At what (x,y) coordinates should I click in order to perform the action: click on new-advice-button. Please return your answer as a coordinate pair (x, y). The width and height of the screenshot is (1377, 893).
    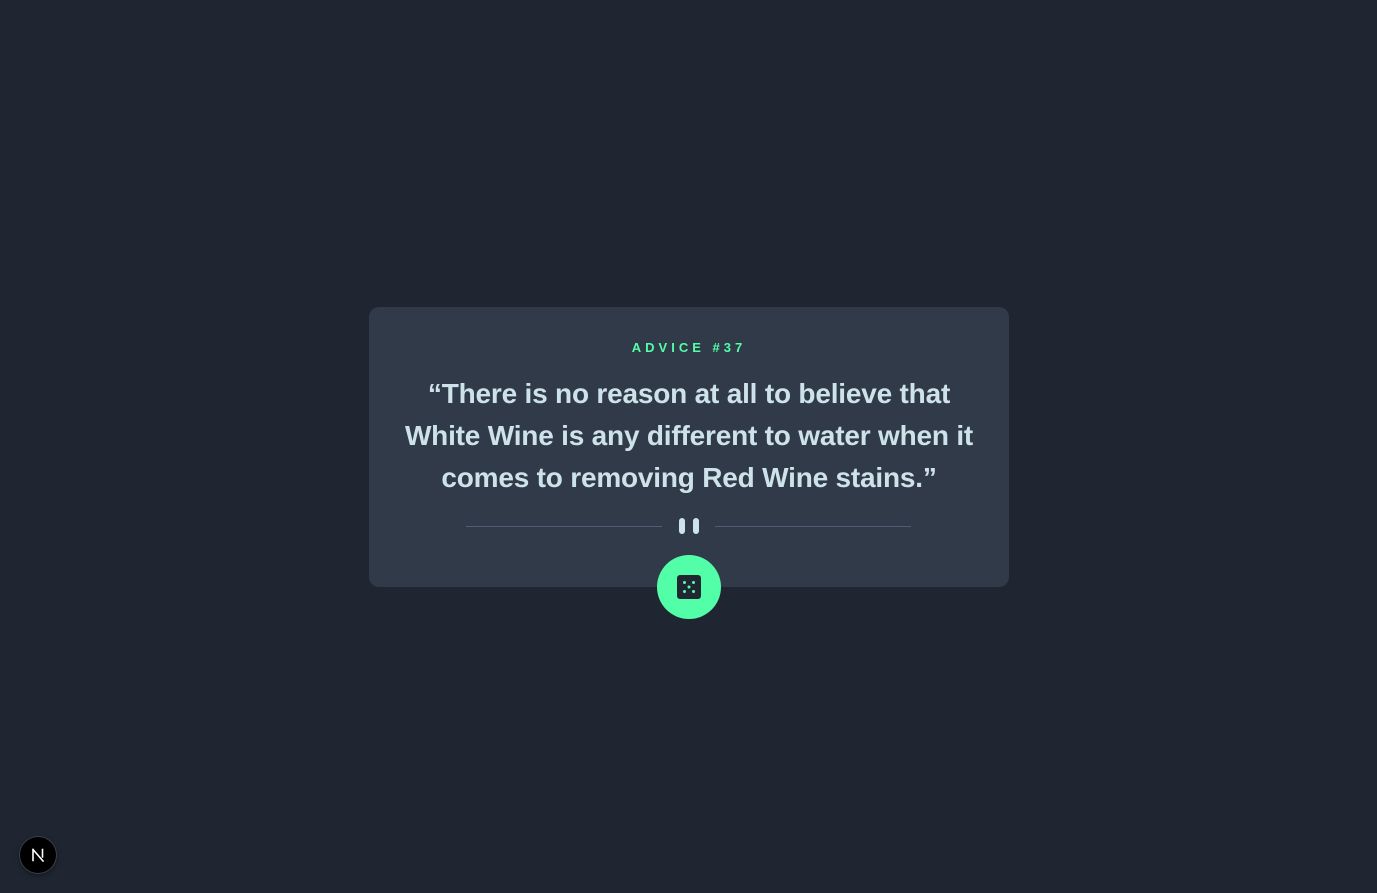
    Looking at the image, I should click on (689, 587).